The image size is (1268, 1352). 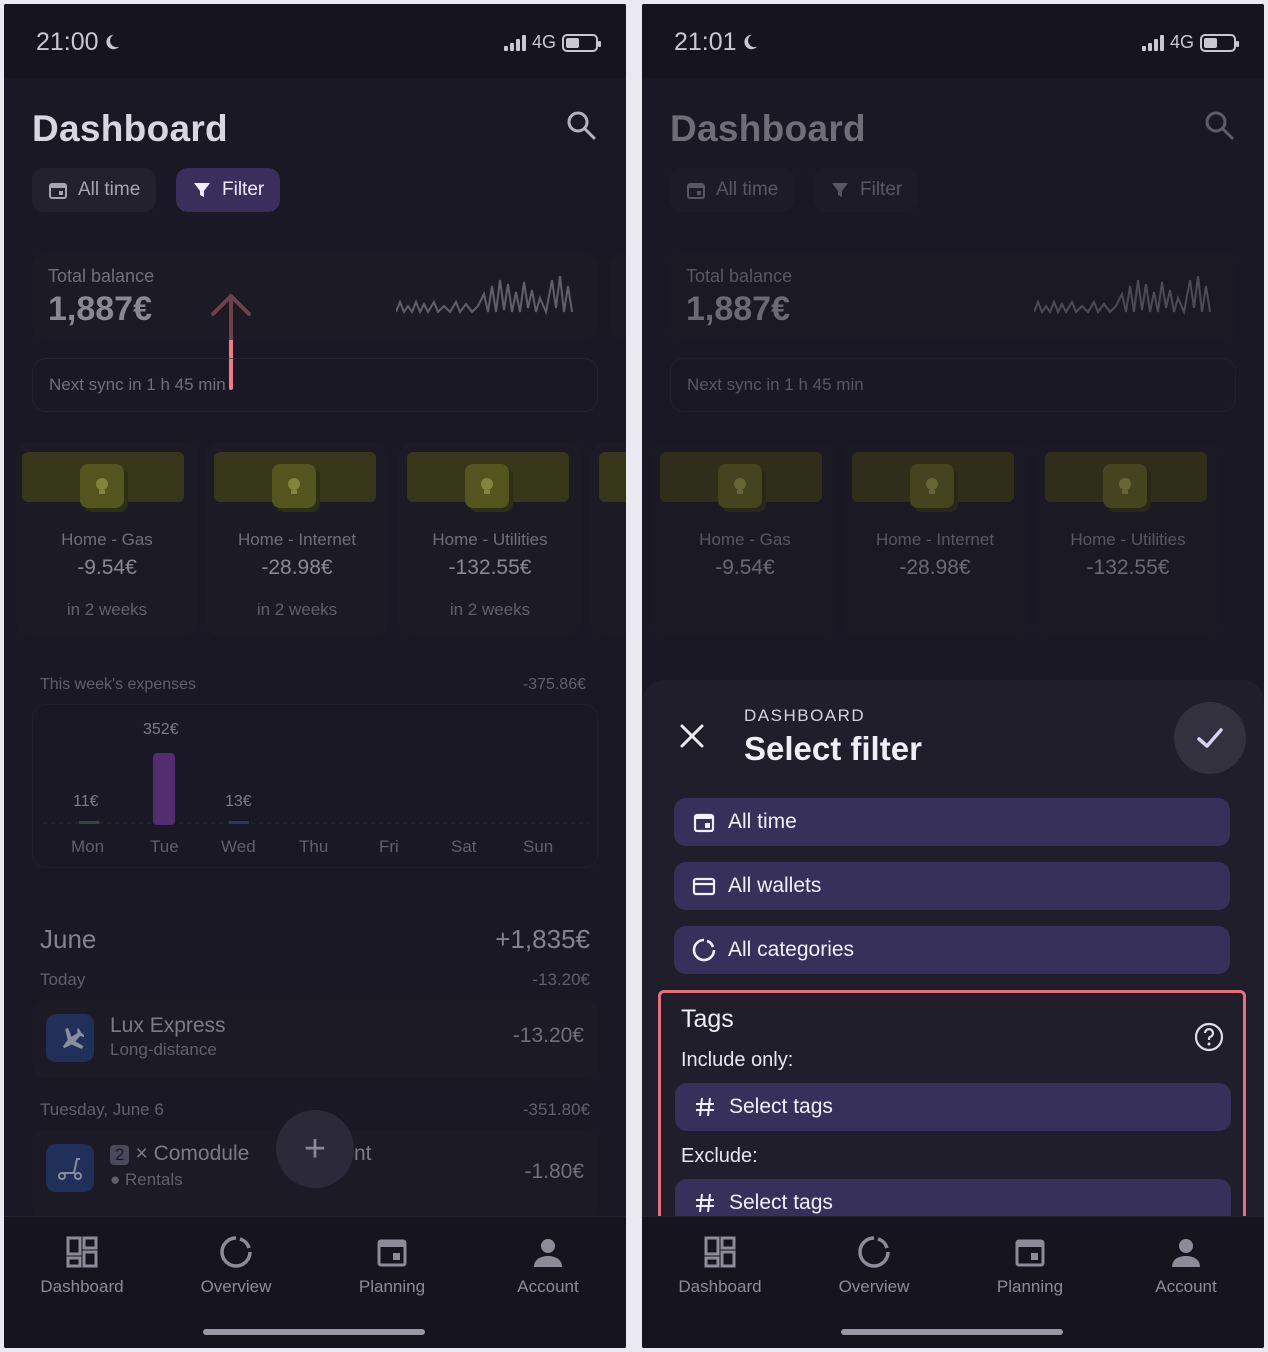 What do you see at coordinates (1219, 42) in the screenshot?
I see `battery-icon` at bounding box center [1219, 42].